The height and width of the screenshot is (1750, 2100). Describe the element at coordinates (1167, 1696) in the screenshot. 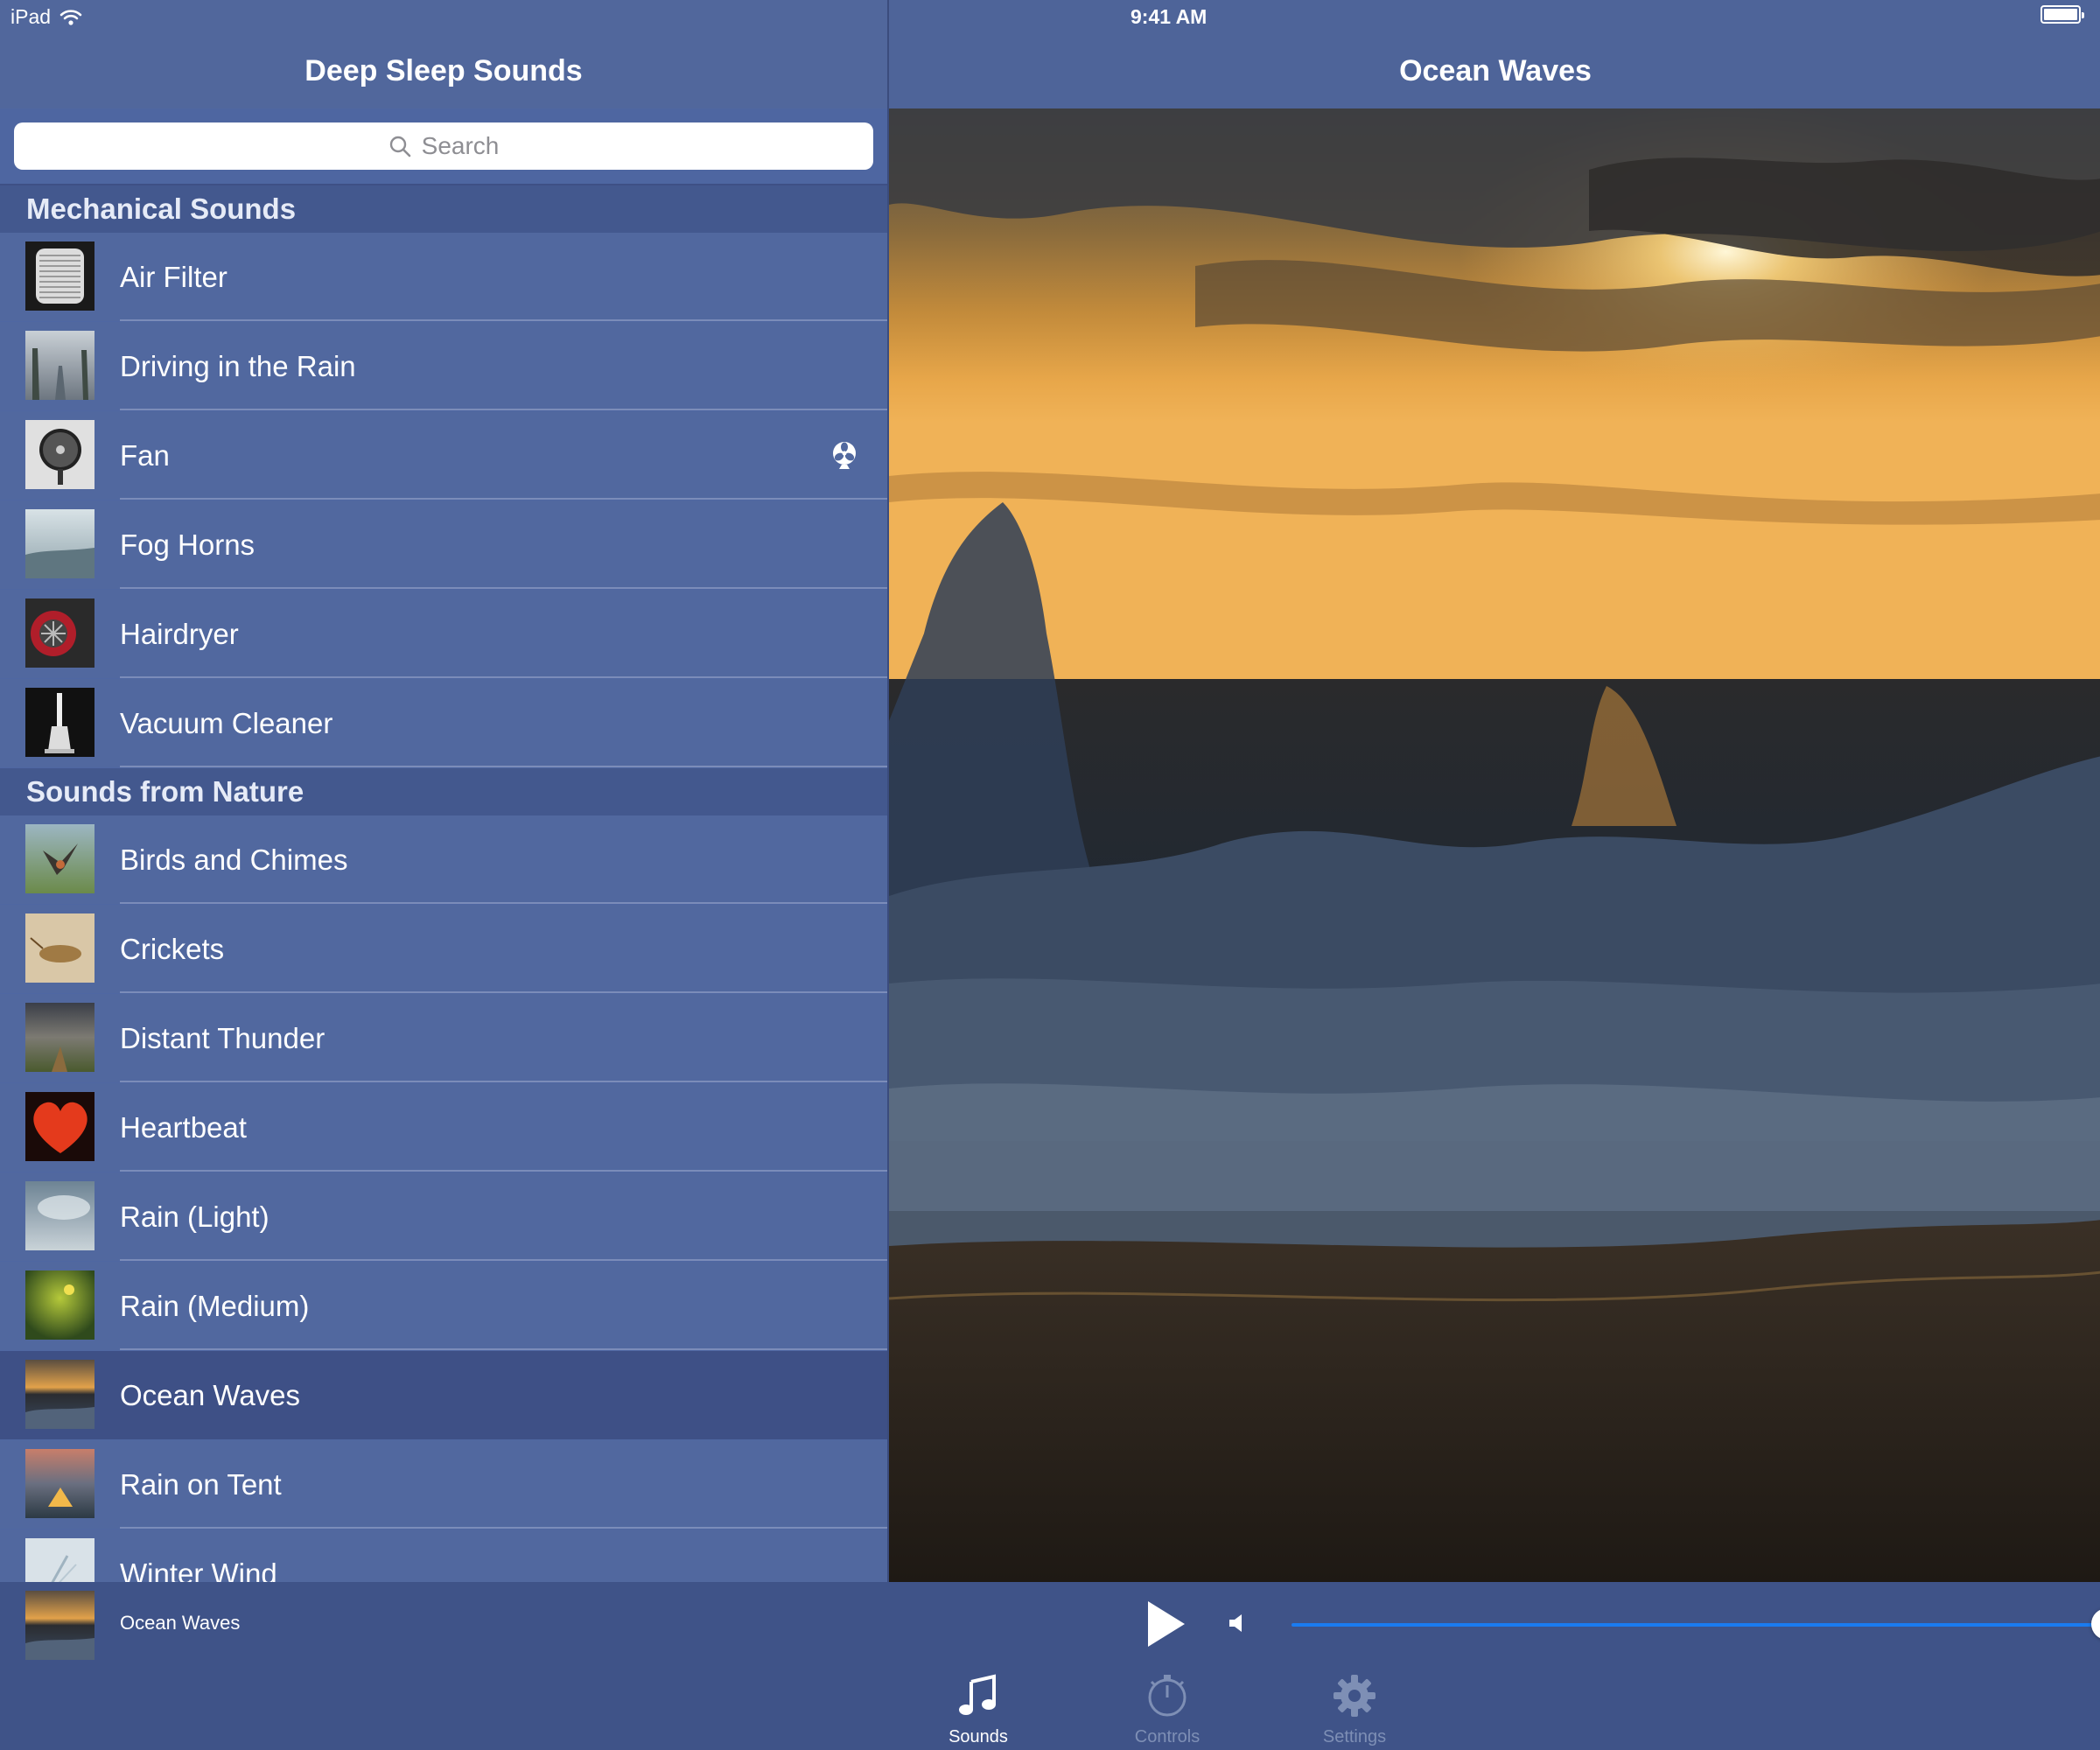

I see `stopwatch-icon` at that location.